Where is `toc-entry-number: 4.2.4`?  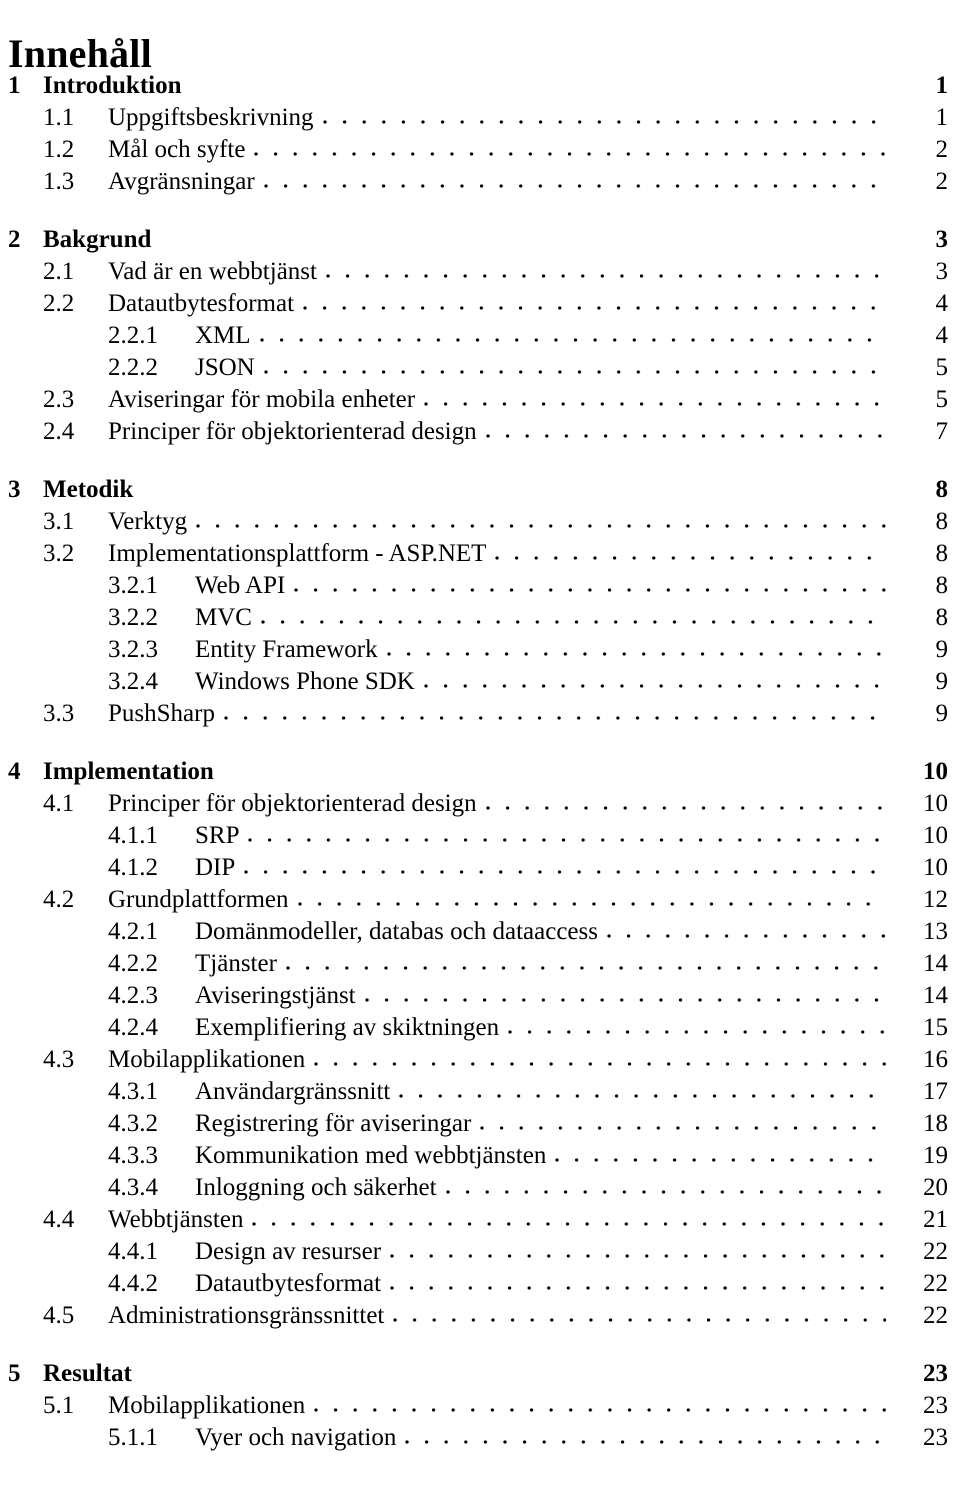
toc-entry-number: 4.2.4 is located at coordinates (133, 1027).